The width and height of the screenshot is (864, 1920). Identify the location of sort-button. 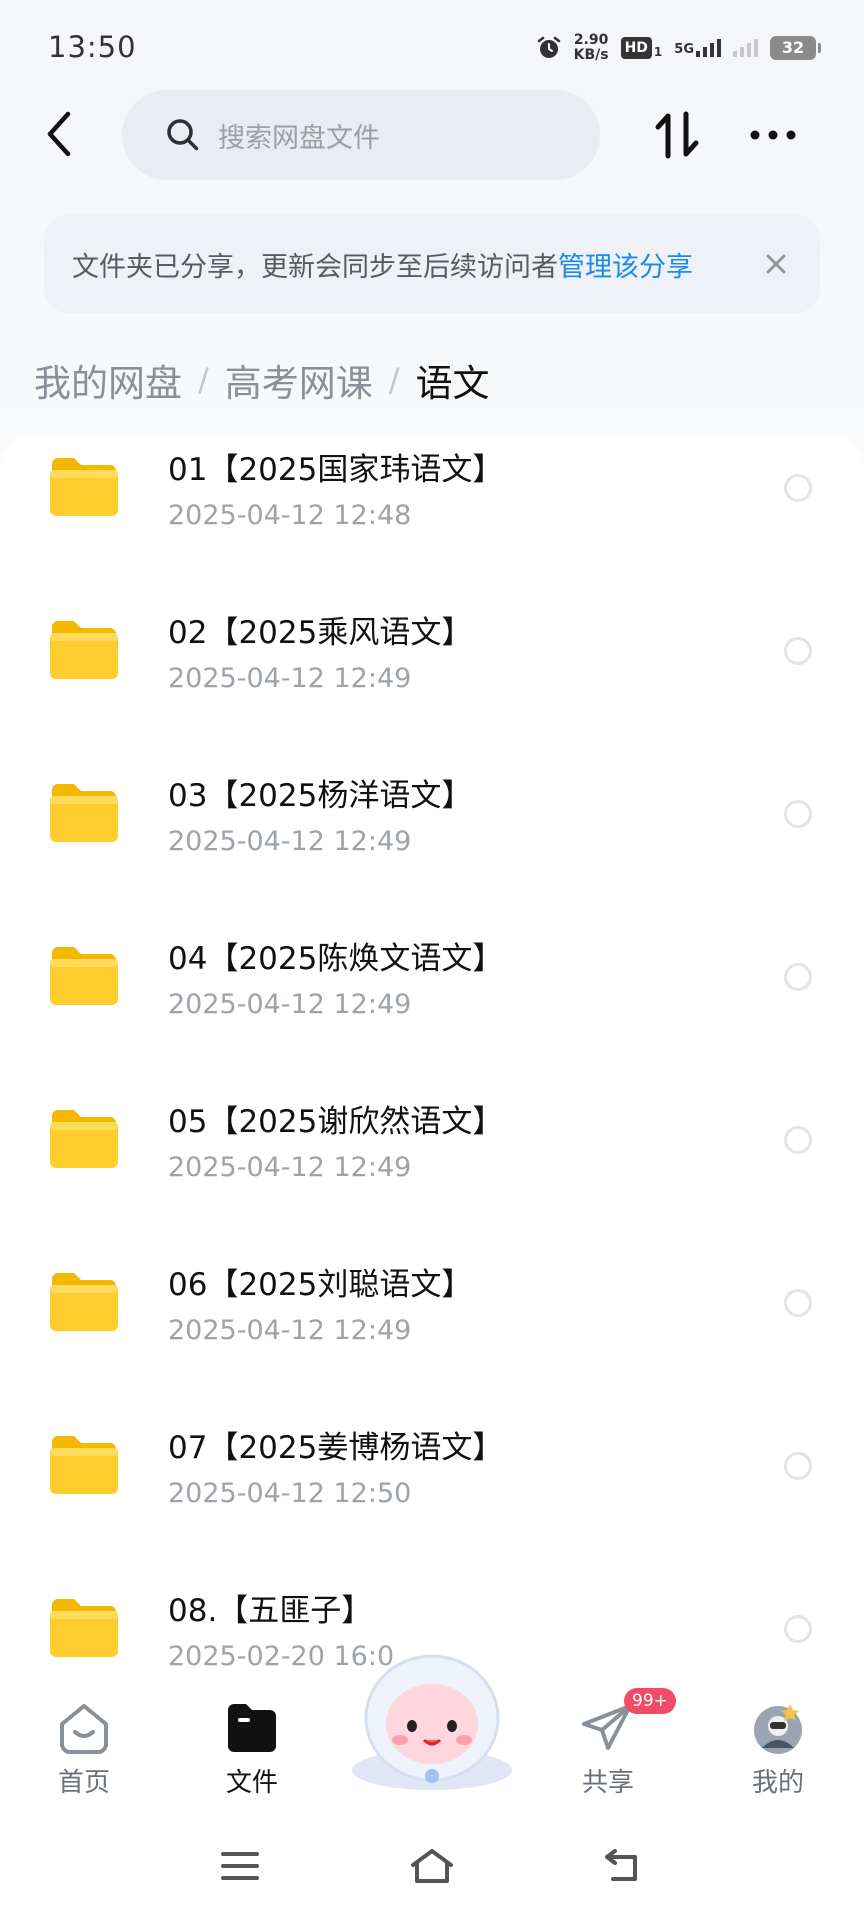
(677, 135).